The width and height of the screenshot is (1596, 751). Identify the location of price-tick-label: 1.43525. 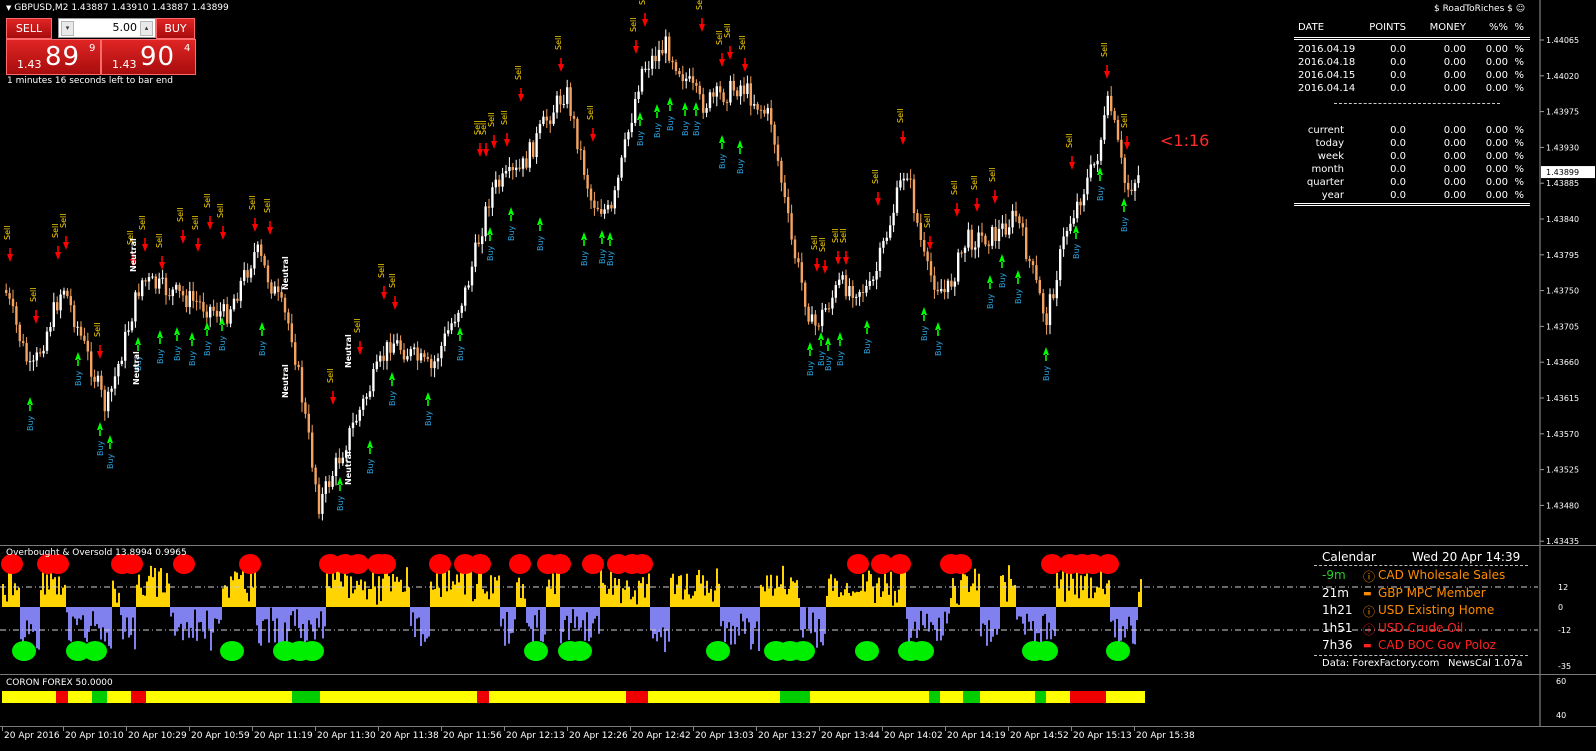
(1562, 470).